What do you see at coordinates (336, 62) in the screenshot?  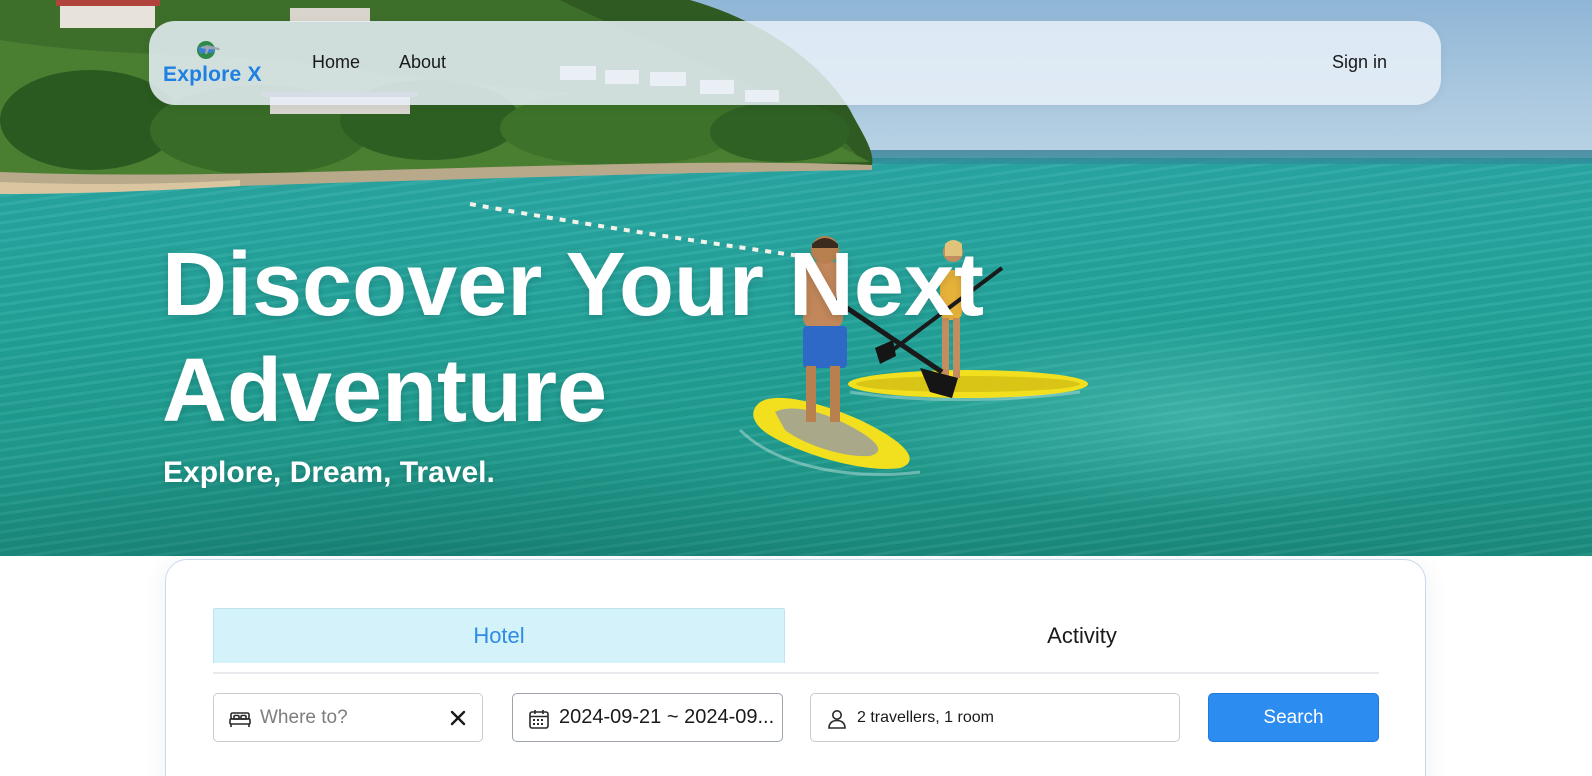 I see `nav-link-home: Home` at bounding box center [336, 62].